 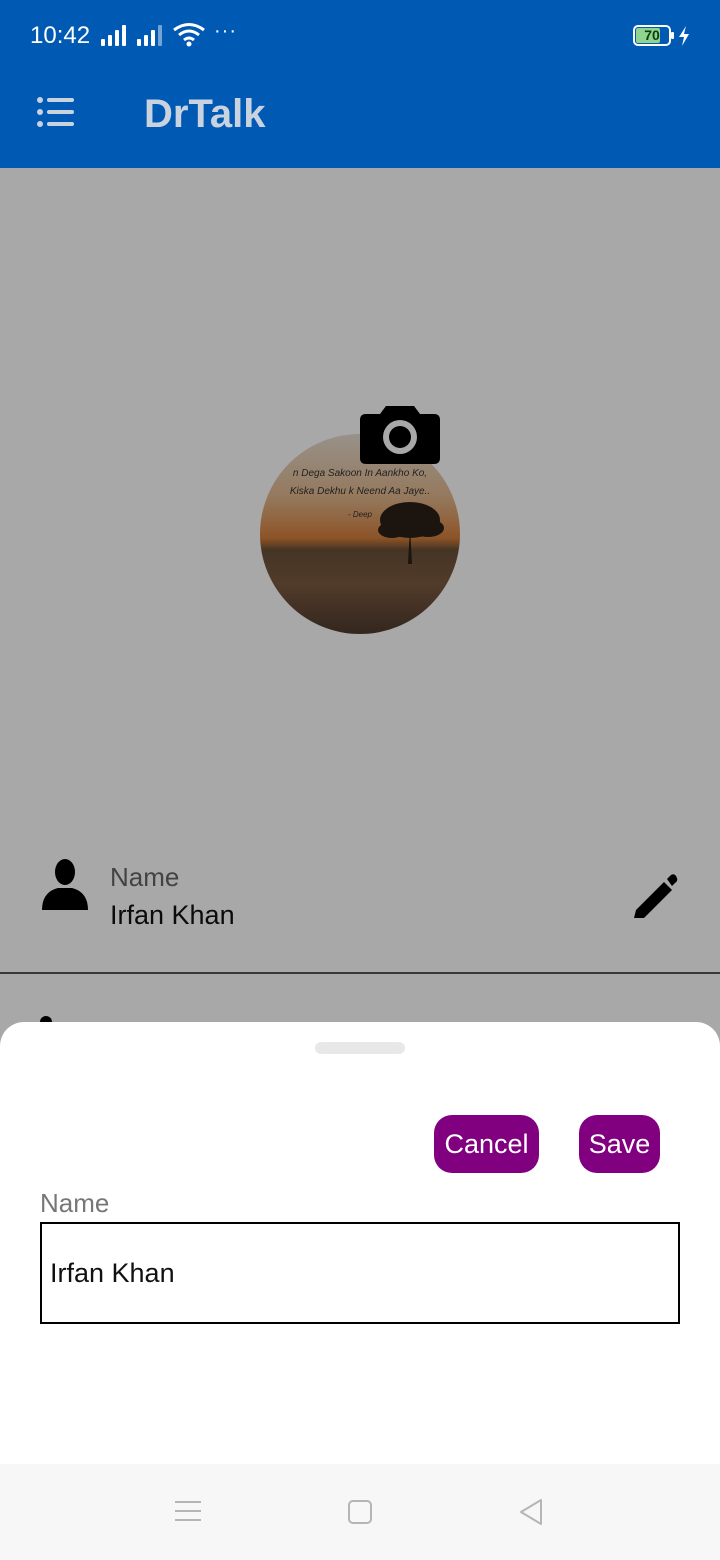 What do you see at coordinates (684, 36) in the screenshot?
I see `charging-bolt-icon` at bounding box center [684, 36].